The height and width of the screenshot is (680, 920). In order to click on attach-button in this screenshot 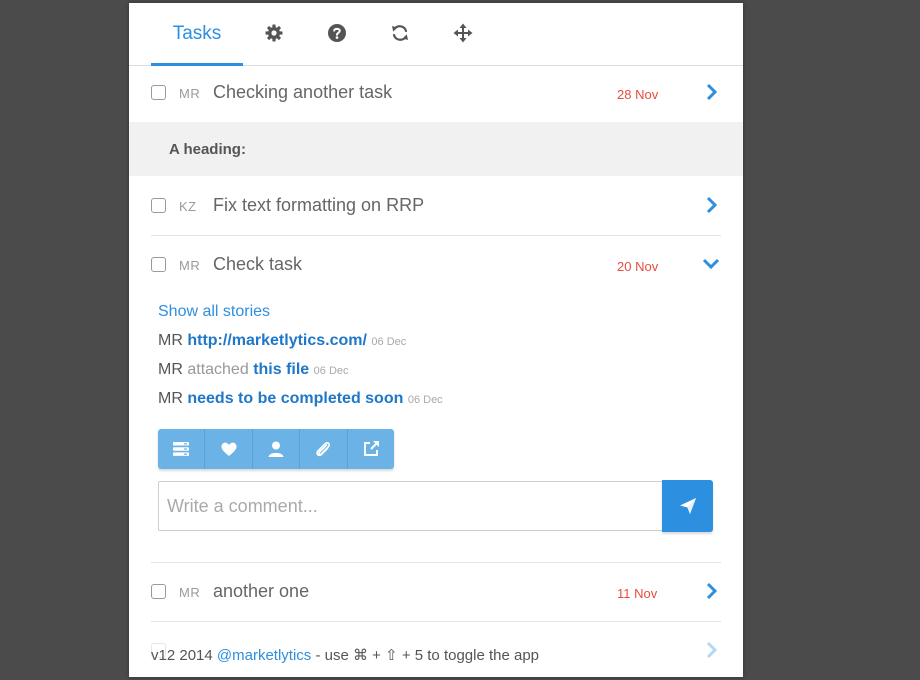, I will do `click(324, 449)`.